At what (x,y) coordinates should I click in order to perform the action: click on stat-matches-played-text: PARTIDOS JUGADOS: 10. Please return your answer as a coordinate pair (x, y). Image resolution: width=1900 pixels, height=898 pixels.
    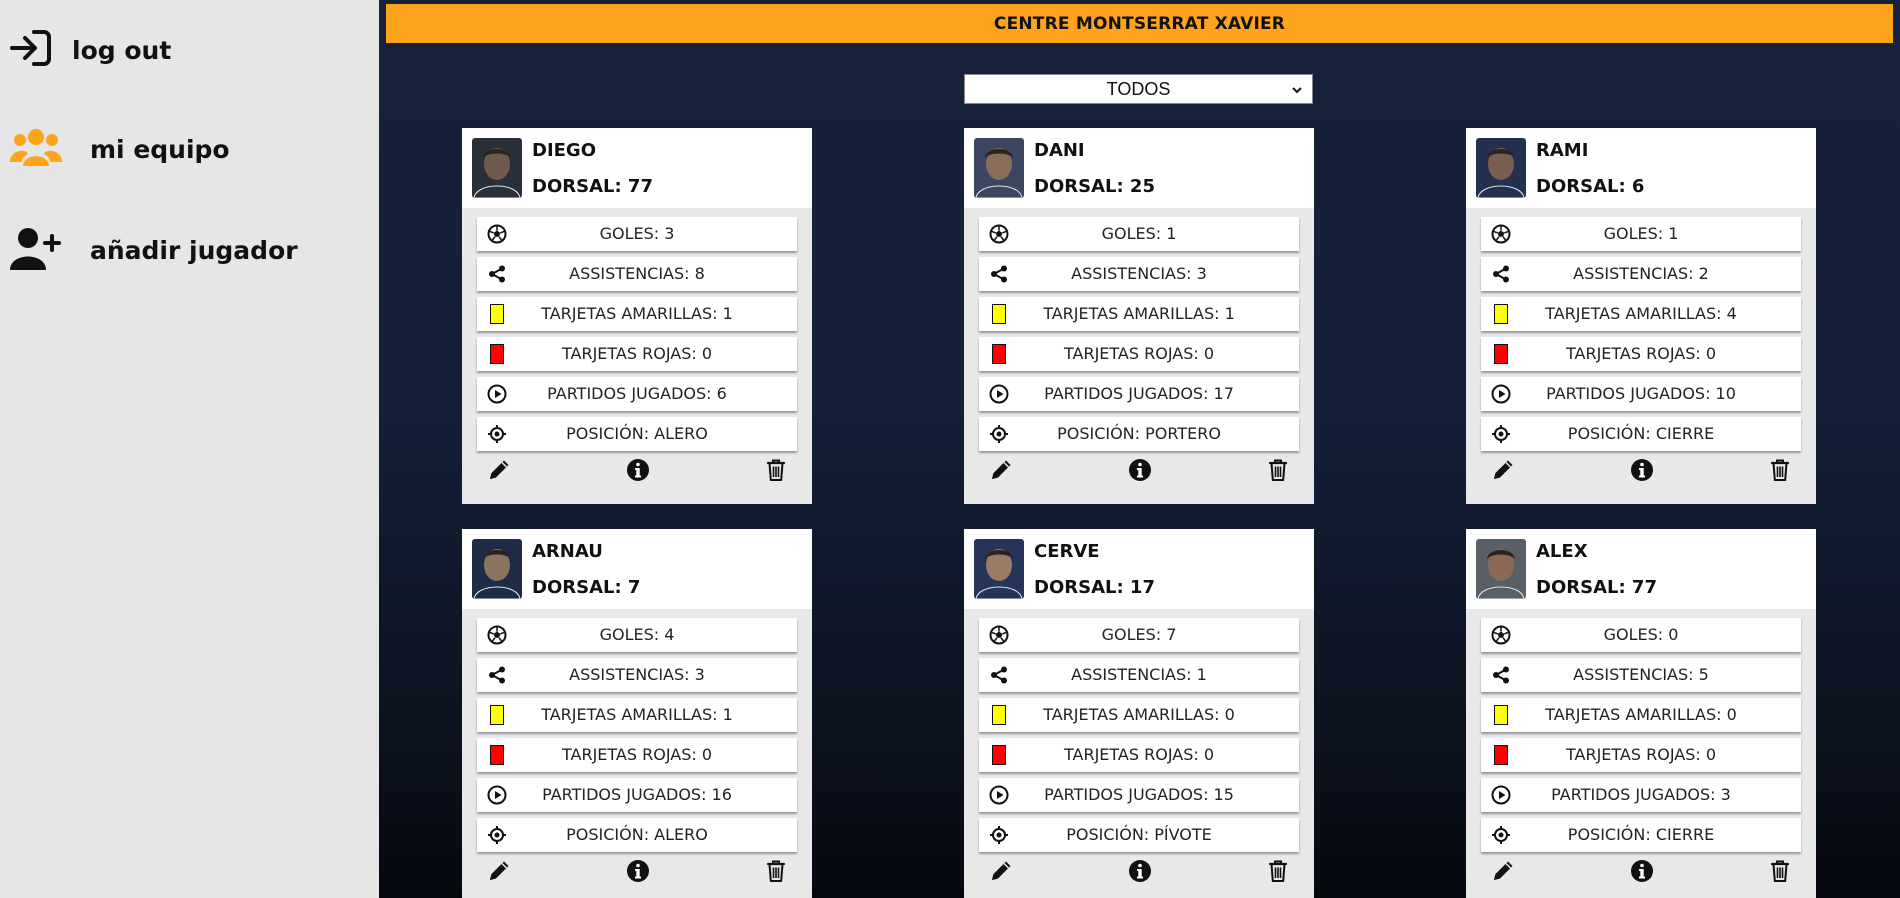
    Looking at the image, I should click on (1641, 393).